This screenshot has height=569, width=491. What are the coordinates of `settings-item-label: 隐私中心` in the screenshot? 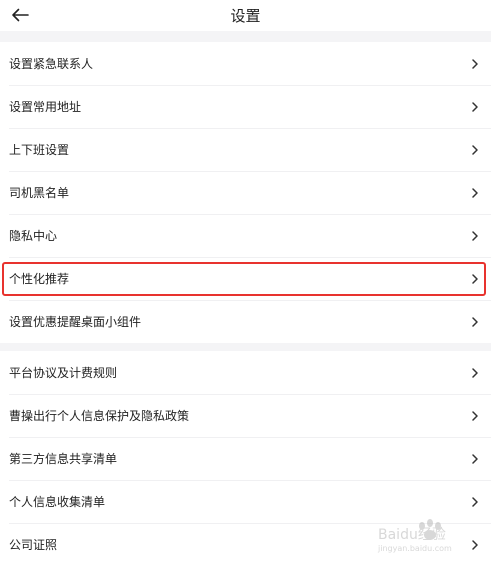 It's located at (33, 236).